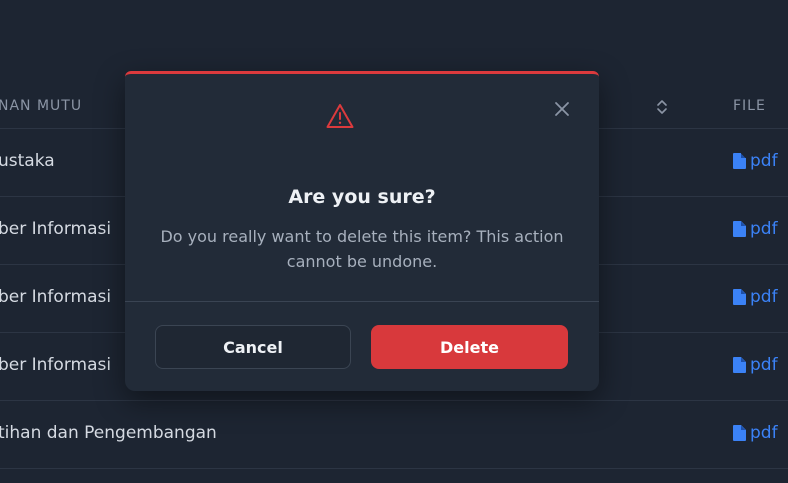  What do you see at coordinates (662, 107) in the screenshot?
I see `sort-icon` at bounding box center [662, 107].